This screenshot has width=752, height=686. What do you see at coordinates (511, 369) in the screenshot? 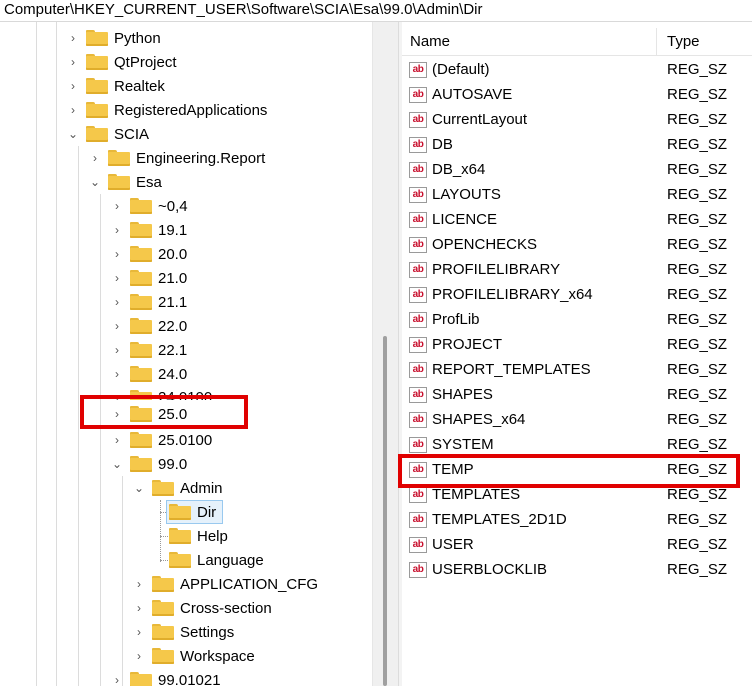
I see `value-name: REPORT_TEMPLATES` at bounding box center [511, 369].